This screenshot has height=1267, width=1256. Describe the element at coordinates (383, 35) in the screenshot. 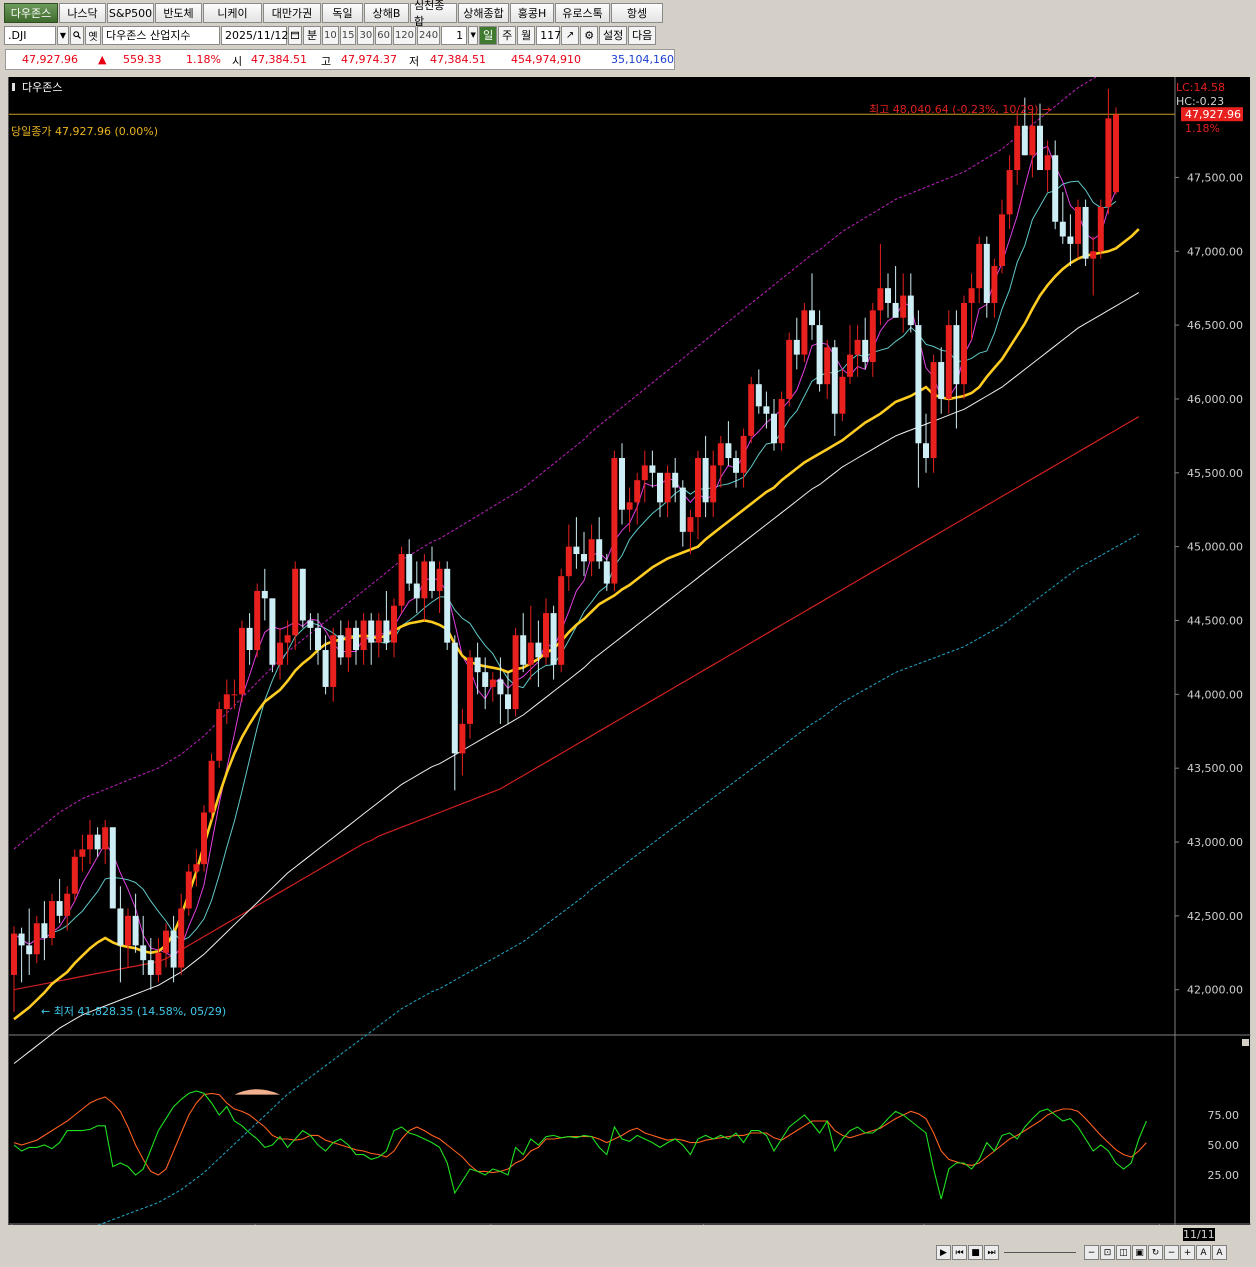

I see `interval-button-60: 60` at that location.